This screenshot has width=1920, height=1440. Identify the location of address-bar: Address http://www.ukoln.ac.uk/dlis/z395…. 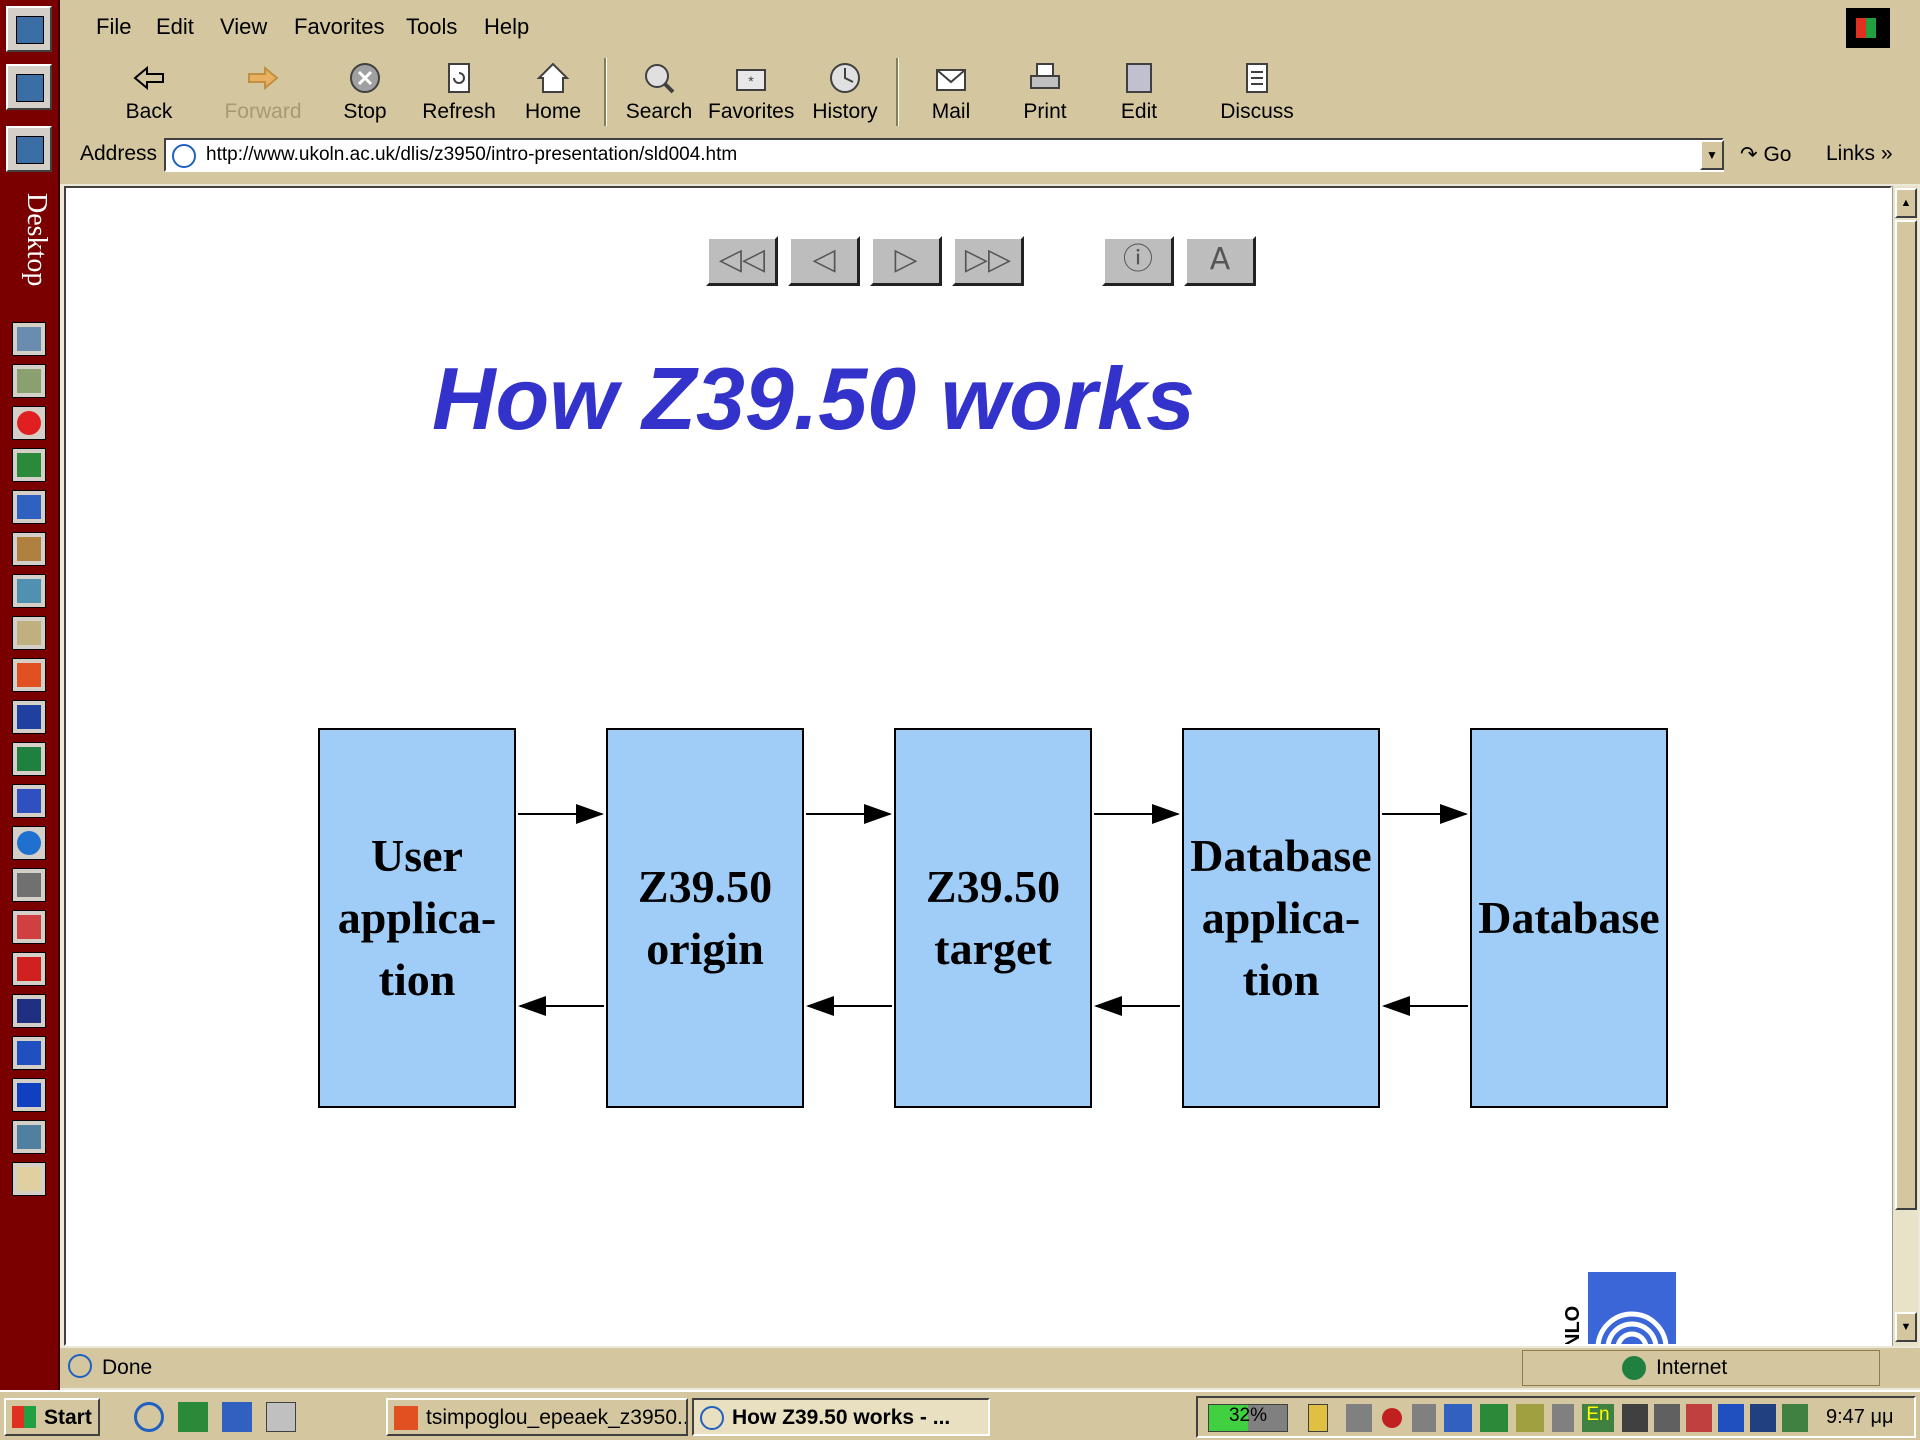
(990, 156).